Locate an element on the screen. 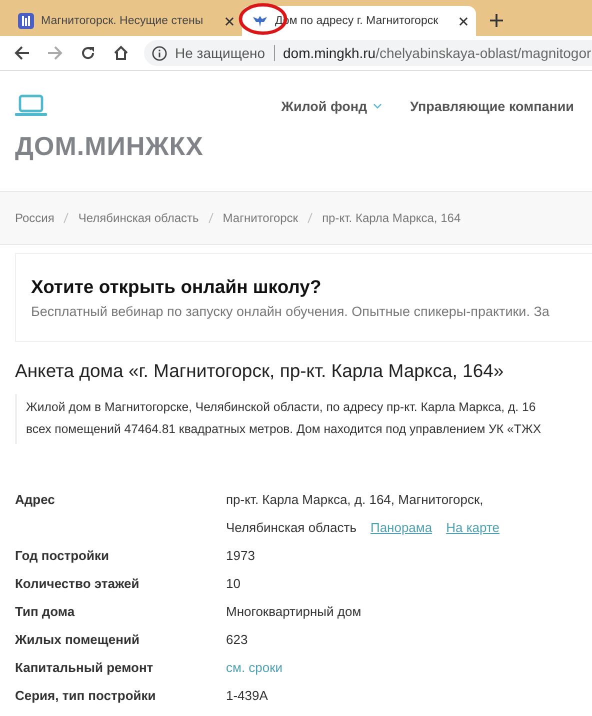  detail-value: 1973 is located at coordinates (240, 556).